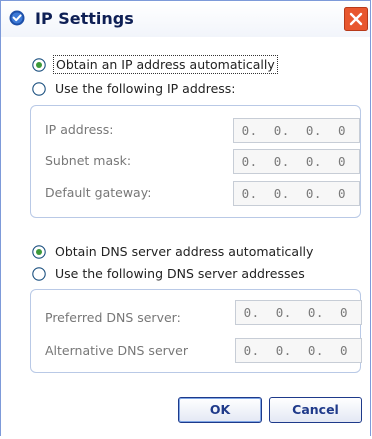 This screenshot has height=439, width=372. What do you see at coordinates (185, 19) in the screenshot?
I see `title-bar: IP Settings` at bounding box center [185, 19].